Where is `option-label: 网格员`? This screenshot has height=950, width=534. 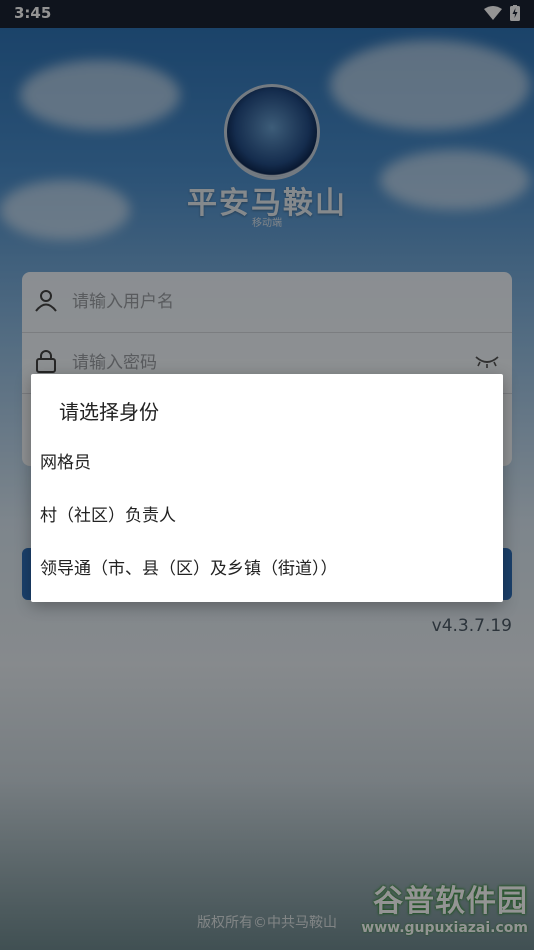 option-label: 网格员 is located at coordinates (65, 463).